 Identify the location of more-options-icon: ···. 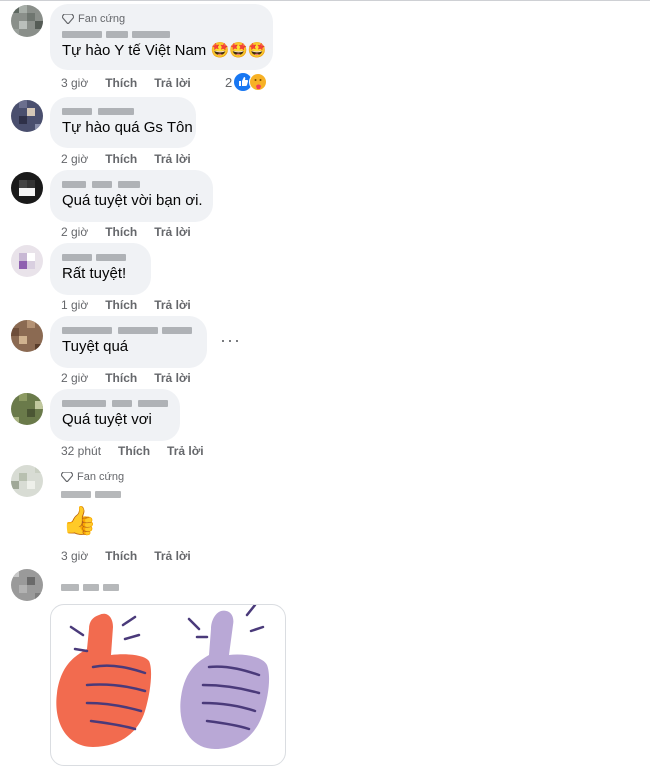
(230, 340).